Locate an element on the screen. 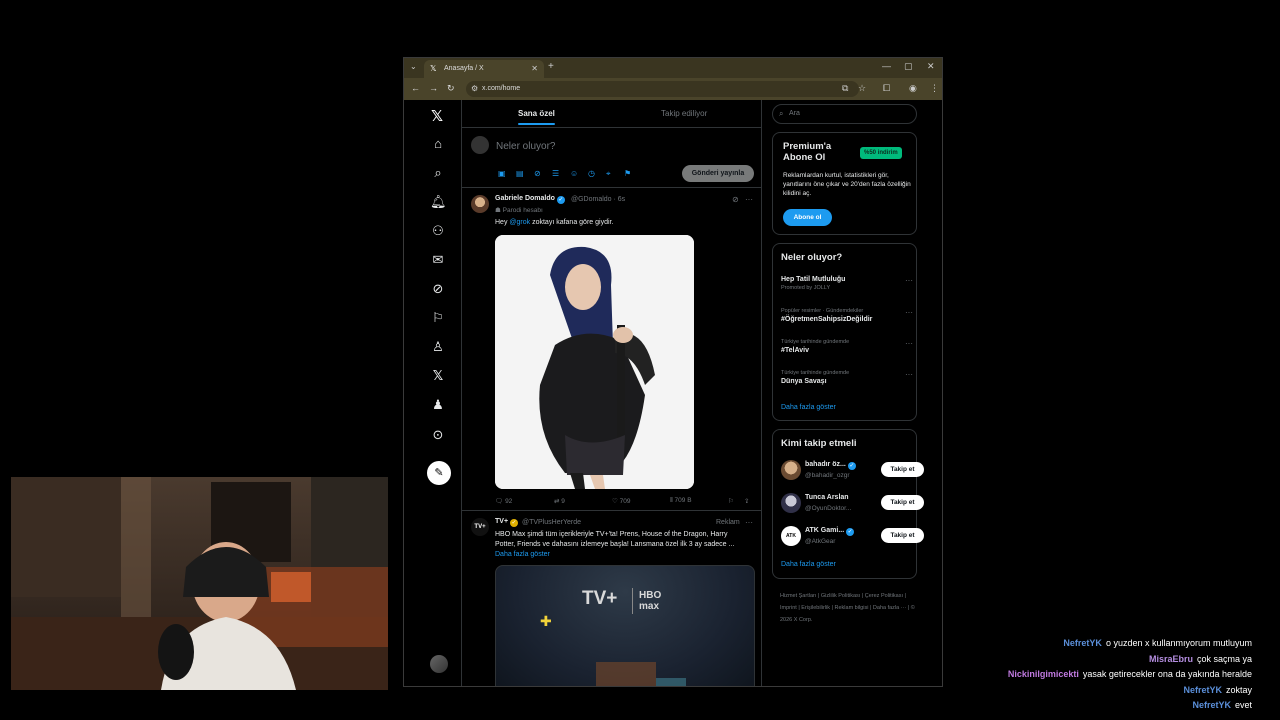  tweet-handle: @GDomaldo · 6s is located at coordinates (598, 199).